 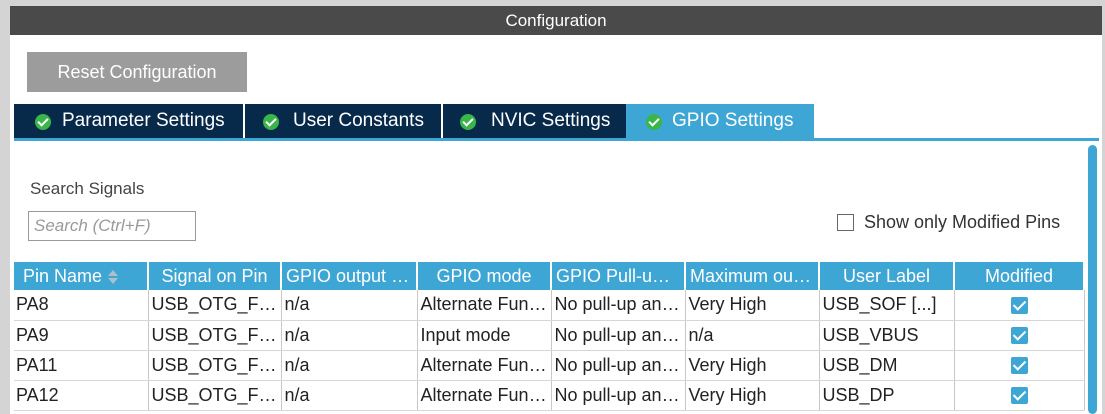 I want to click on vertical-scrollbar, so click(x=1092, y=279).